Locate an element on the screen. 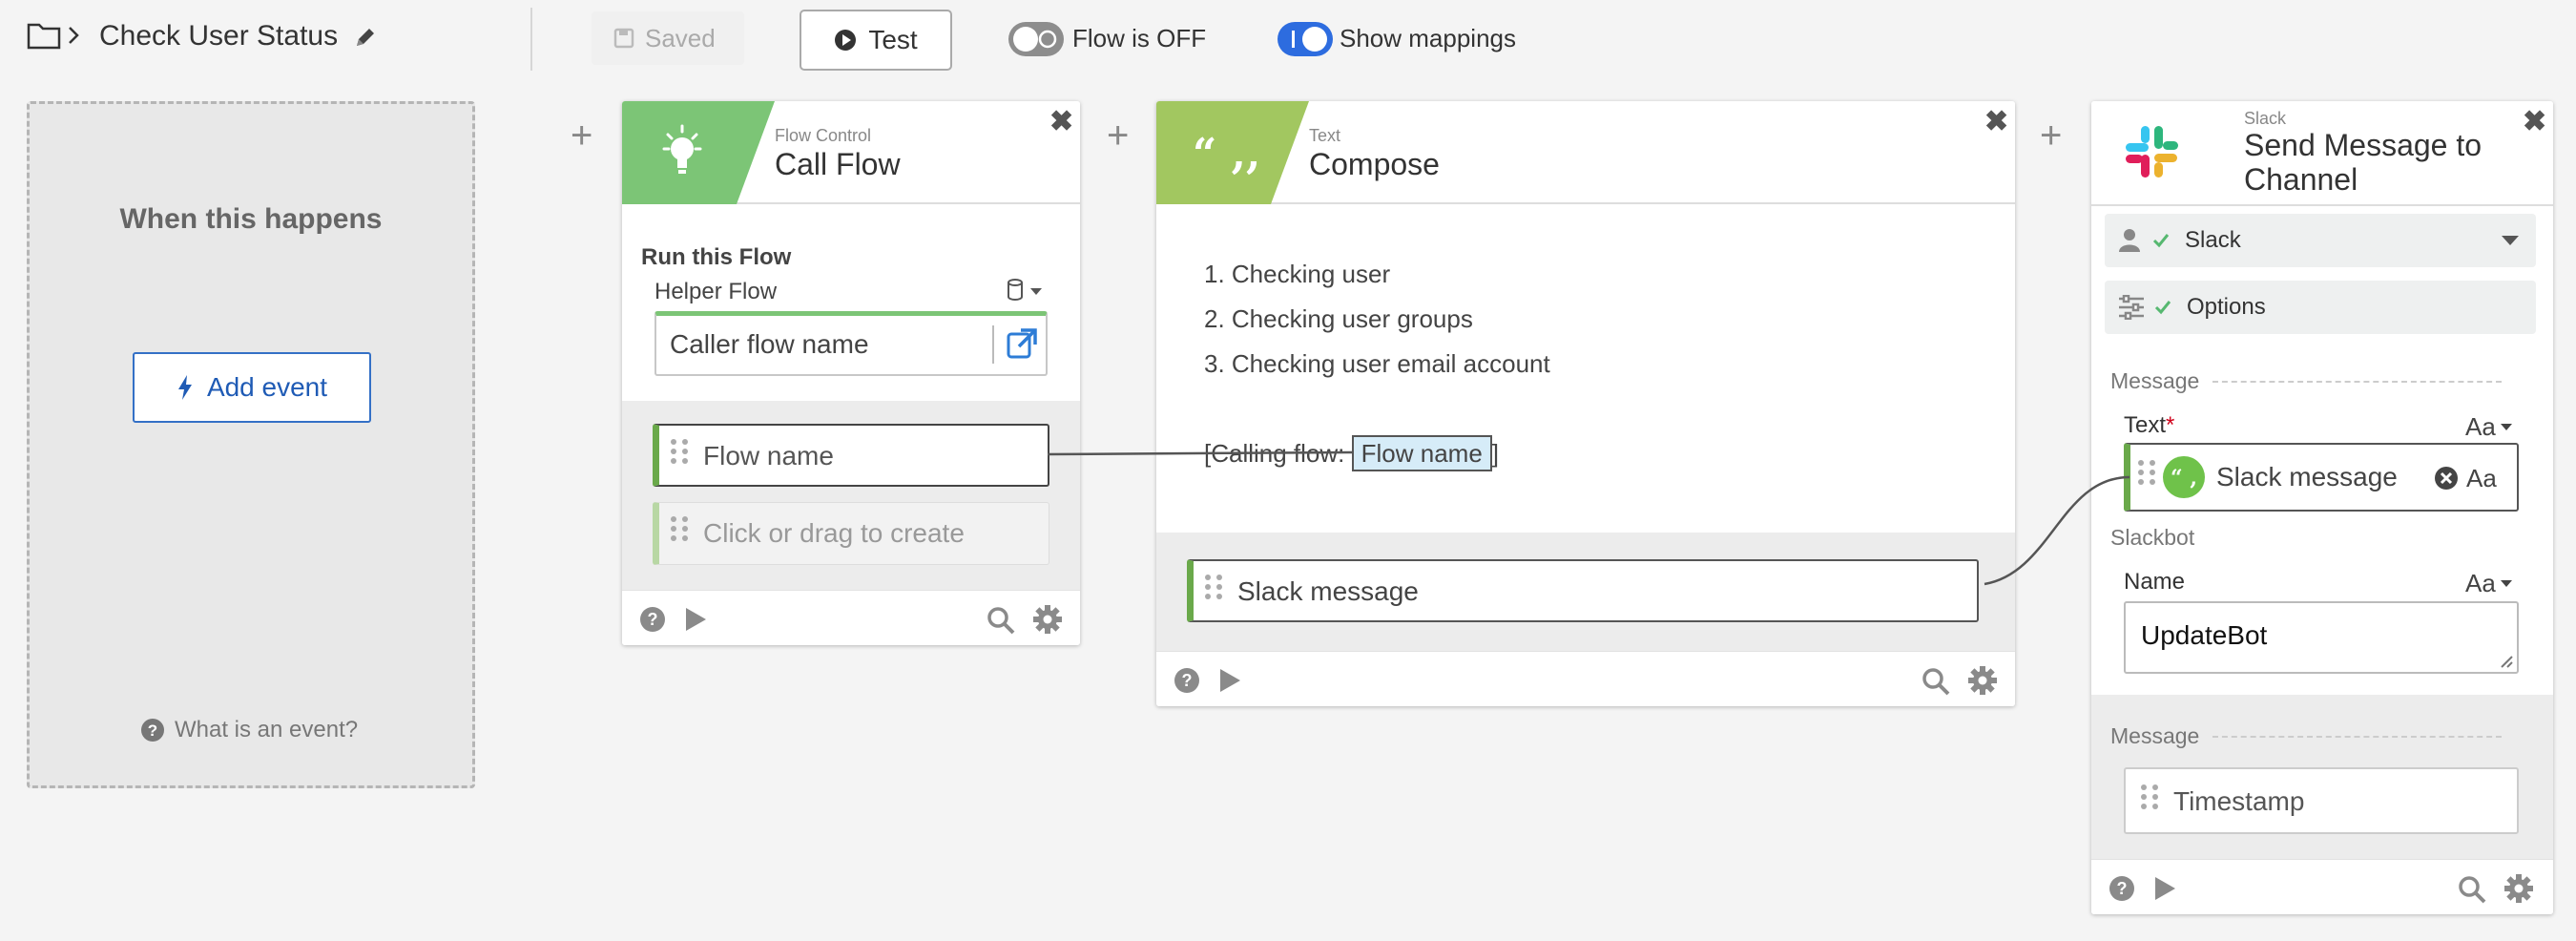 The image size is (2576, 941). add-step-plus-2: + is located at coordinates (1118, 136).